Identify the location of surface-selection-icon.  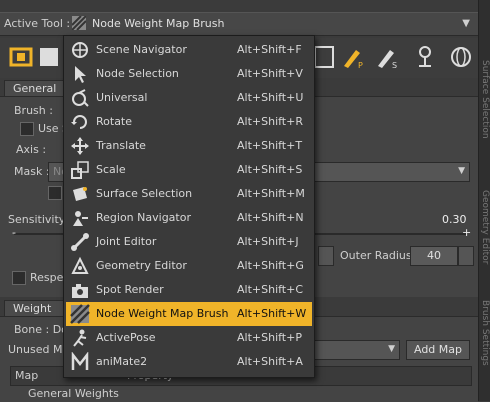
(80, 194).